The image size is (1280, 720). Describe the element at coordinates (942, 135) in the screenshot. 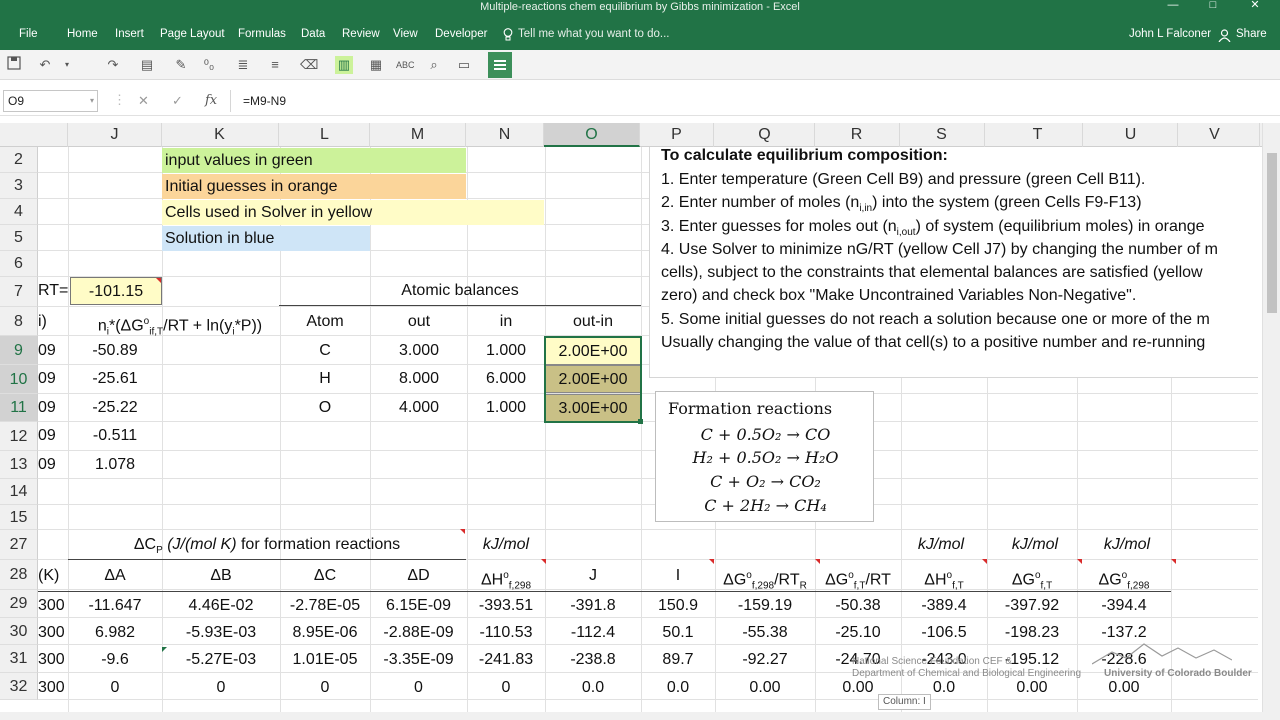

I see `column-header-s: S` at that location.